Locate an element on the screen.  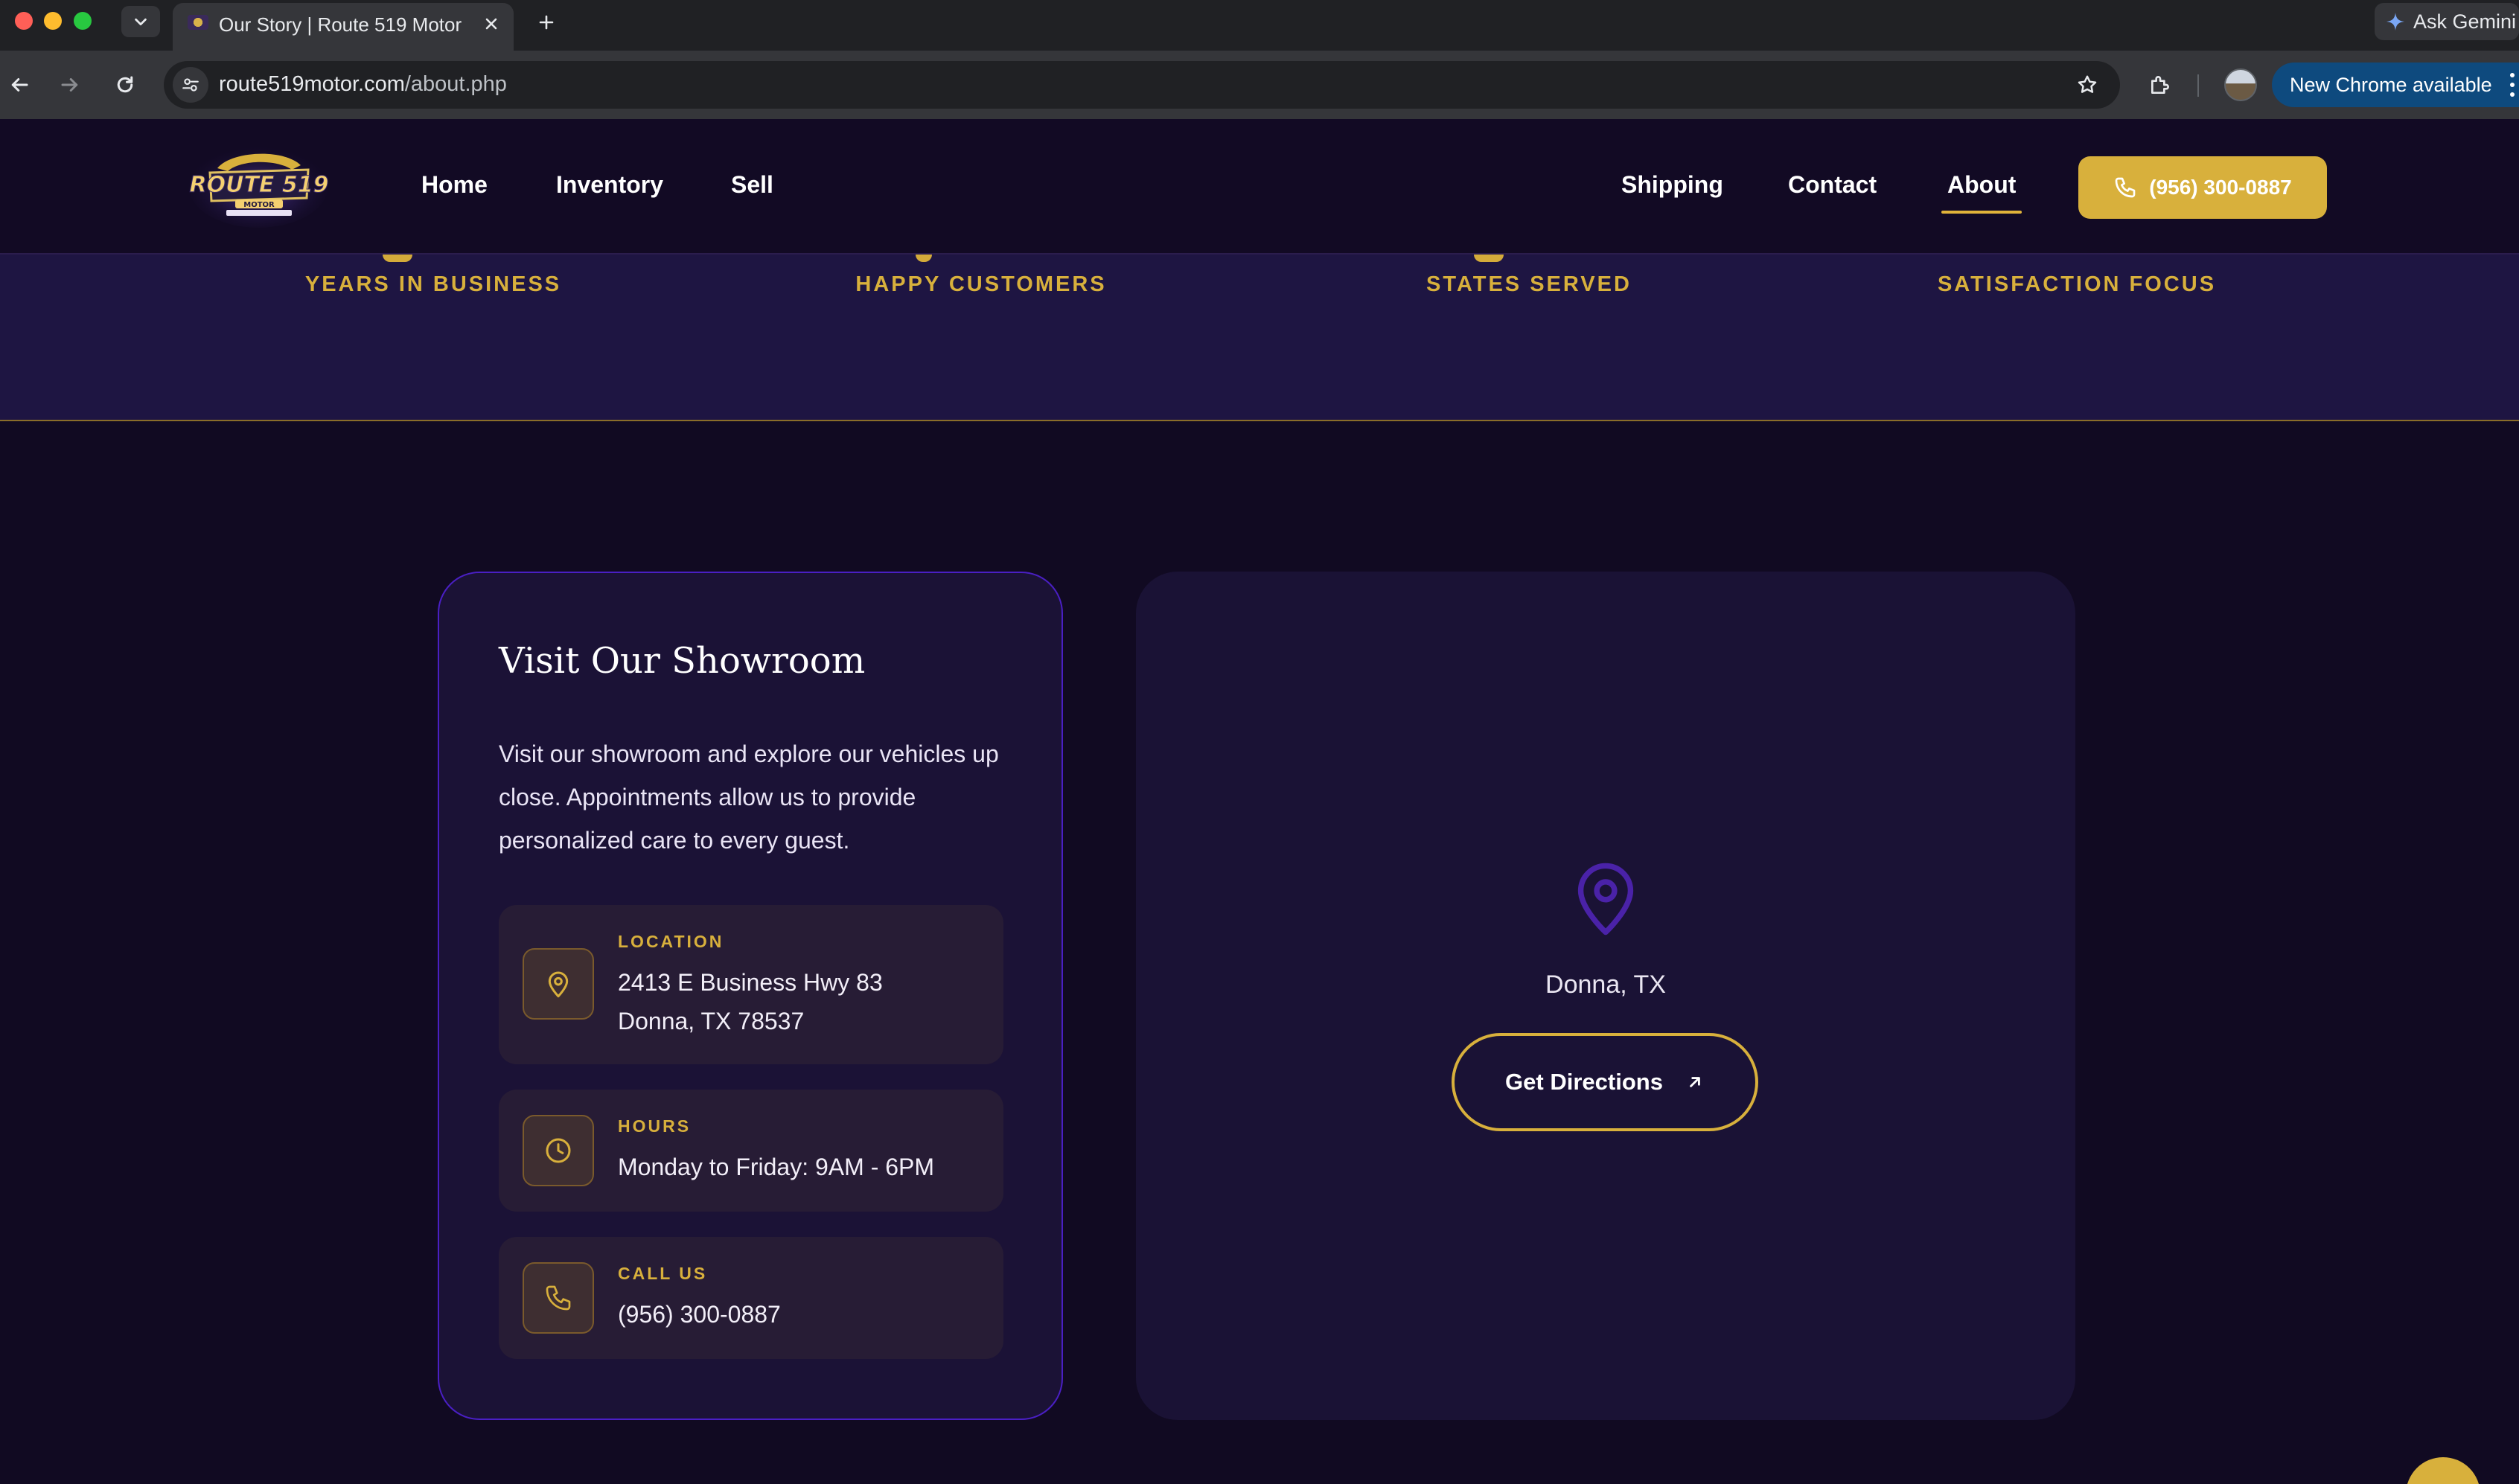
tab-search-button is located at coordinates (140, 21).